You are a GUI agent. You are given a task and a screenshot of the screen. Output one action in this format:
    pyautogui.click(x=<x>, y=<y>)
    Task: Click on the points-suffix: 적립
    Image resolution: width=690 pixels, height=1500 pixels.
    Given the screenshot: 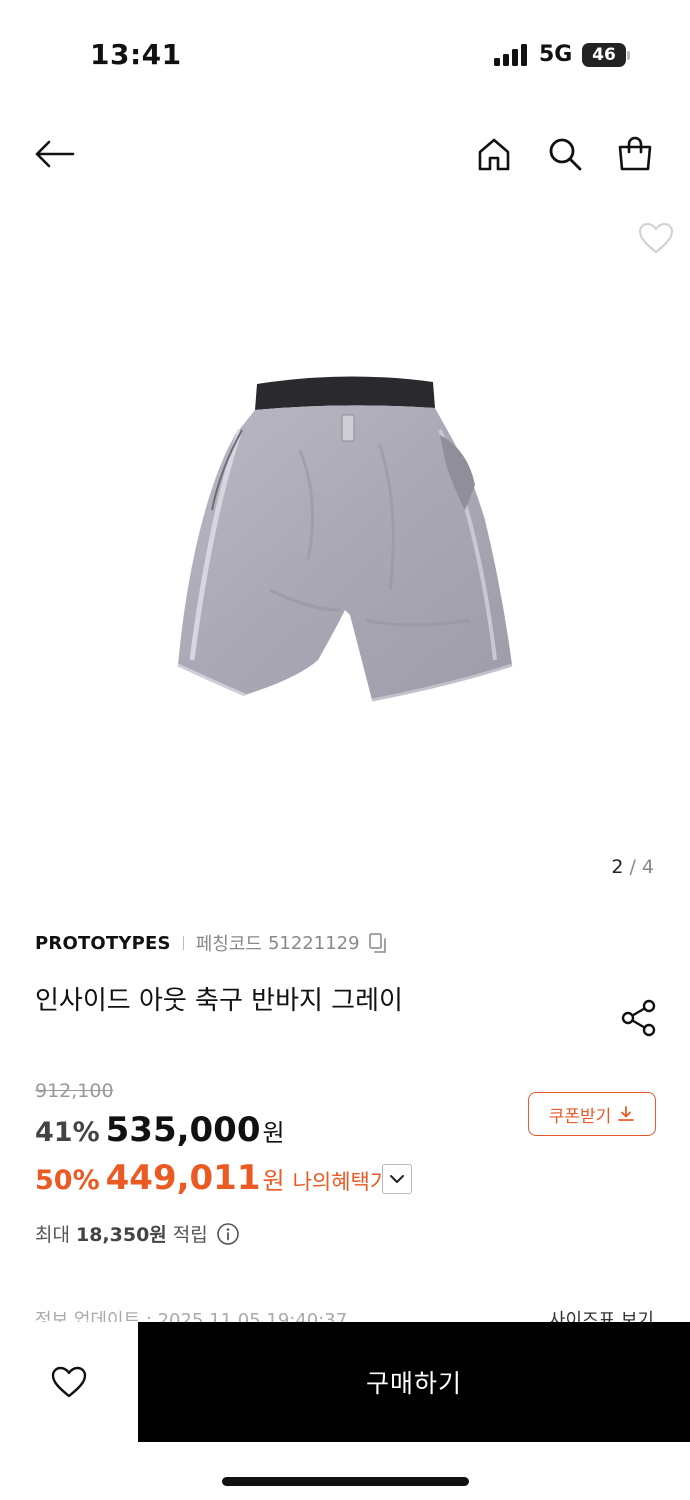 What is the action you would take?
    pyautogui.click(x=190, y=1235)
    